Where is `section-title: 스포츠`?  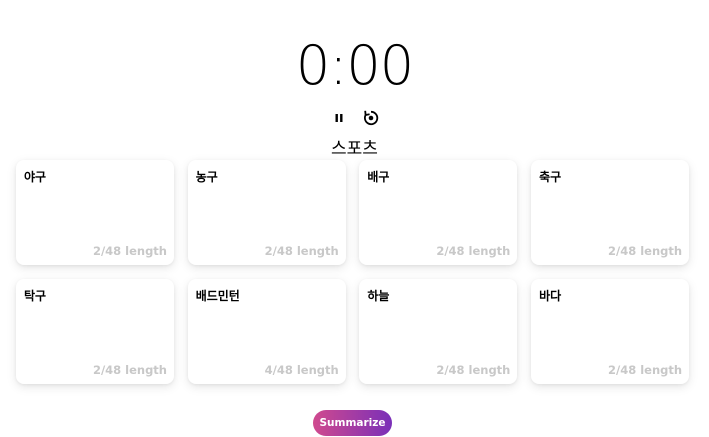 section-title: 스포츠 is located at coordinates (354, 149).